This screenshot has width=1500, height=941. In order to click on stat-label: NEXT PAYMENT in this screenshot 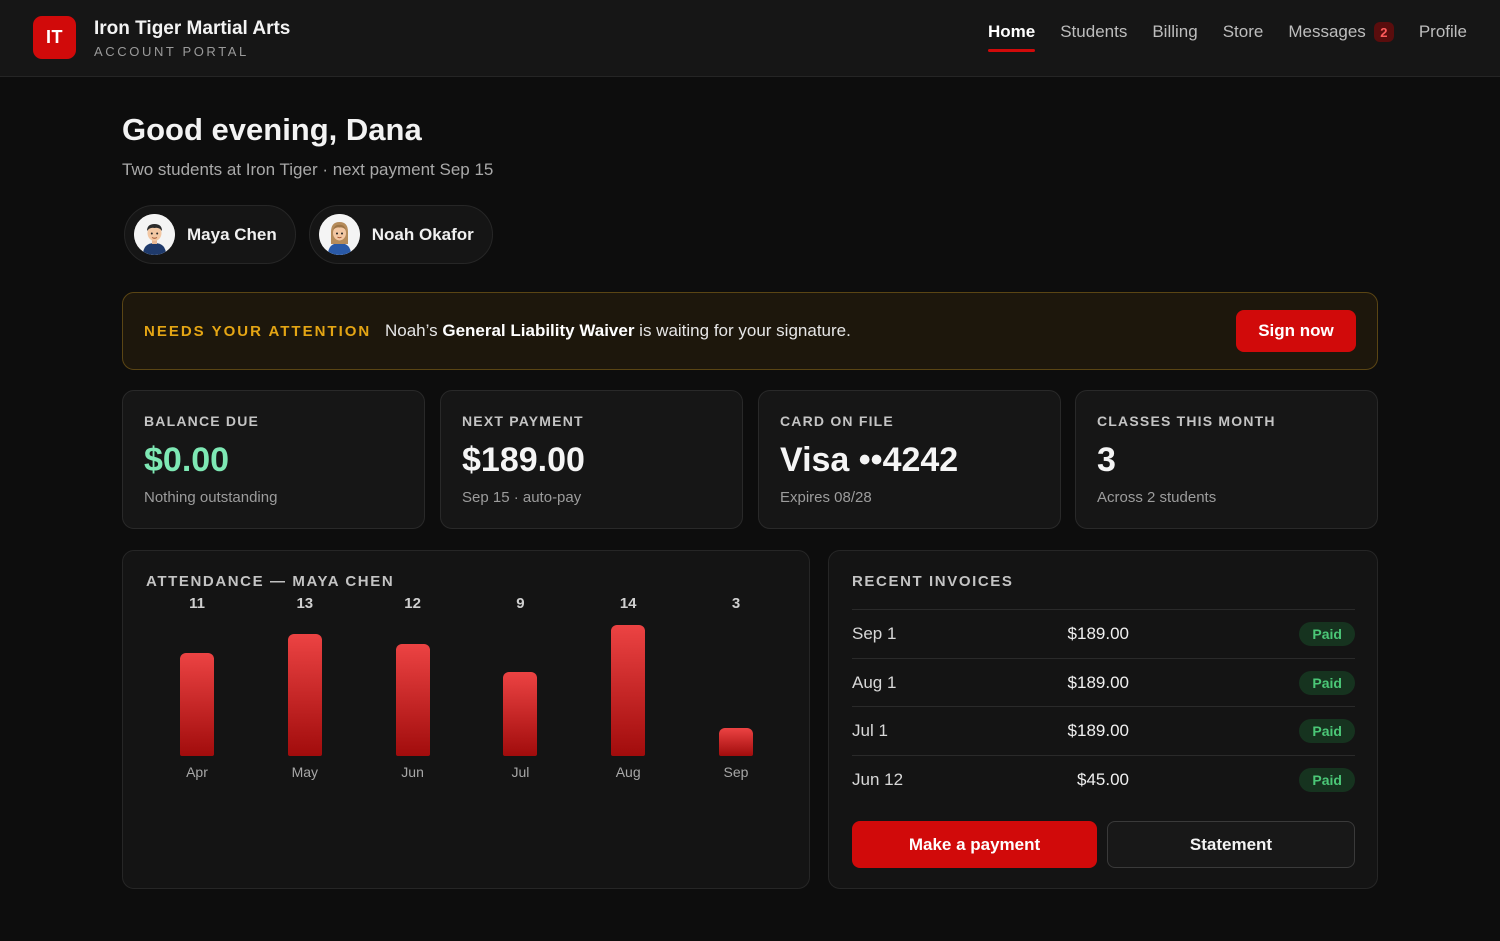, I will do `click(523, 421)`.